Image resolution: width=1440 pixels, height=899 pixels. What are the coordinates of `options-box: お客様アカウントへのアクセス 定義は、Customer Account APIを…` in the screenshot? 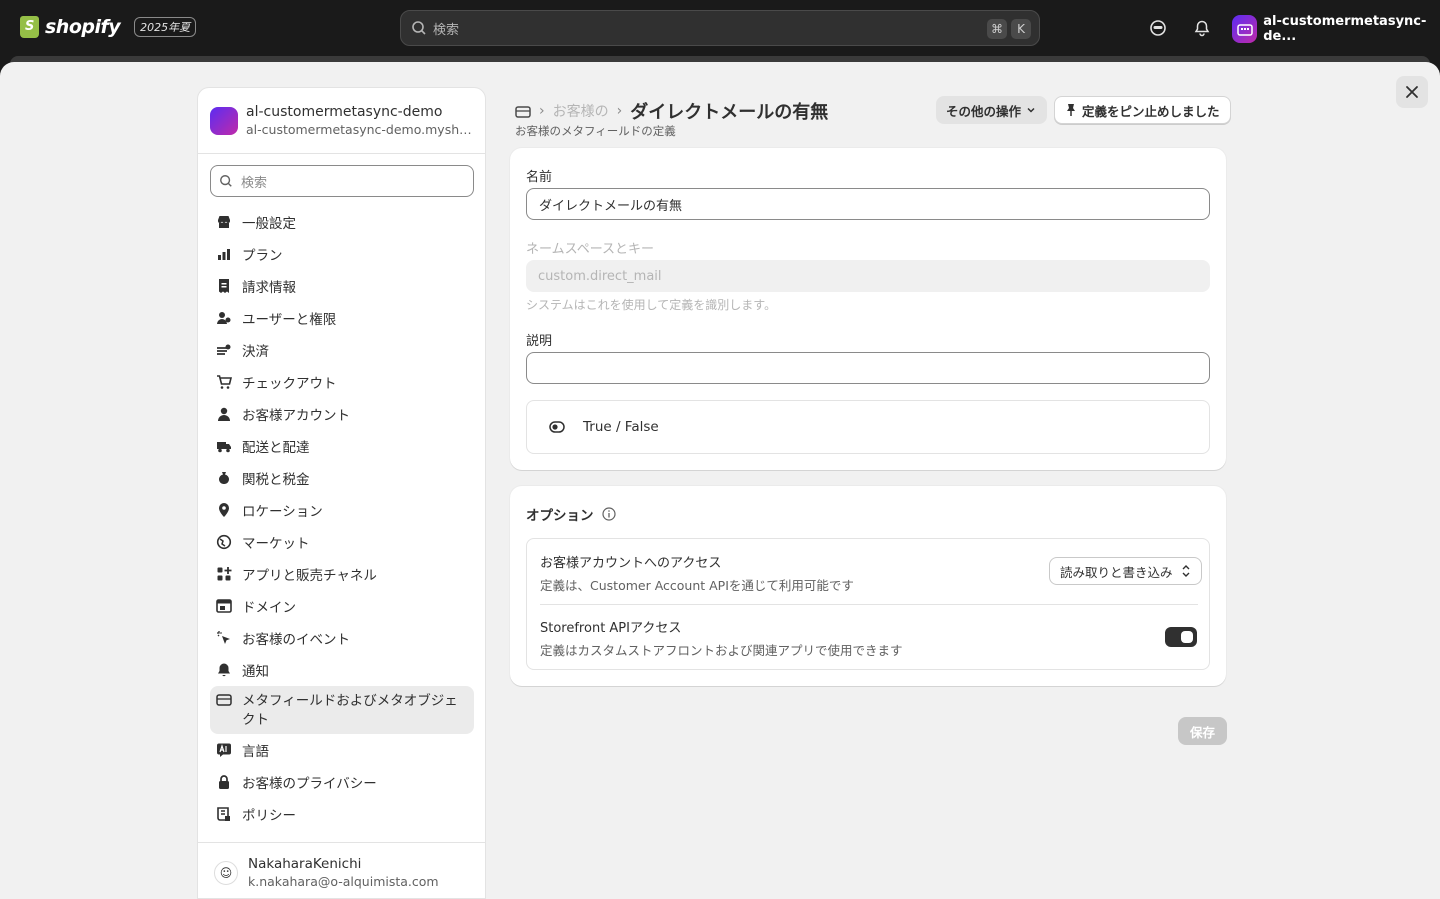 It's located at (868, 604).